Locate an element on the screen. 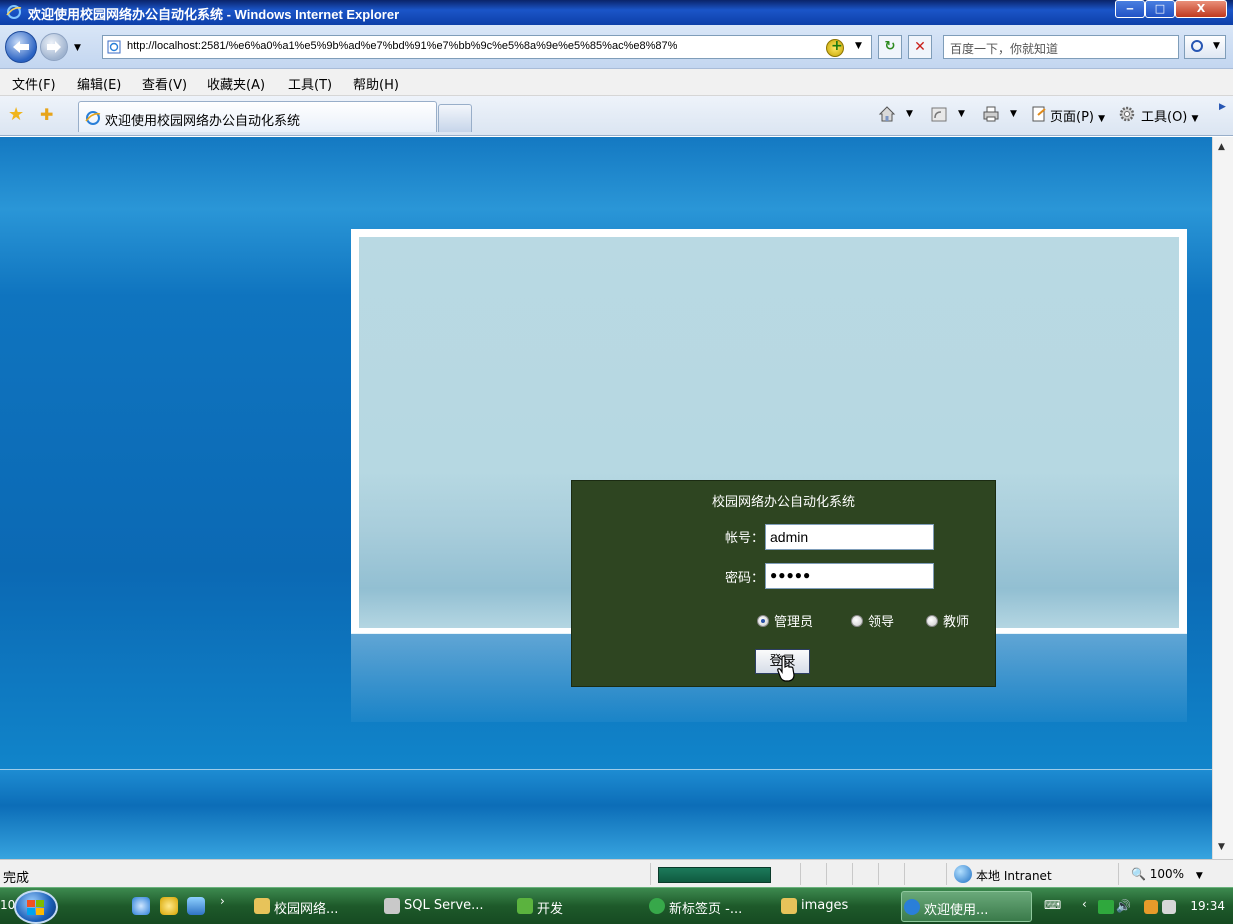 This screenshot has height=924, width=1233. role-teacher: 教师 is located at coordinates (947, 620).